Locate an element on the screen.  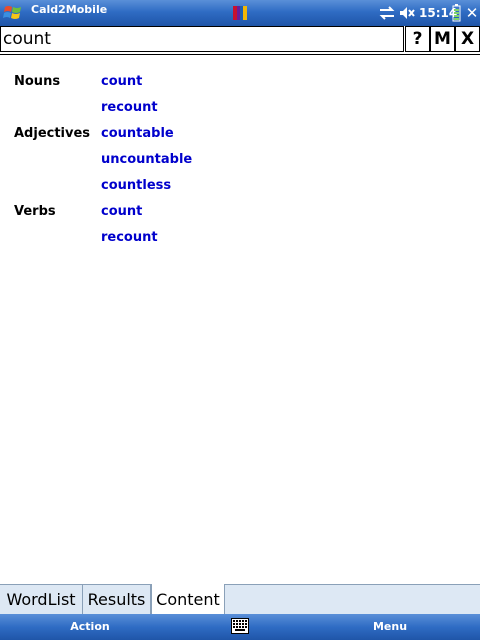
help-button: ? is located at coordinates (417, 39).